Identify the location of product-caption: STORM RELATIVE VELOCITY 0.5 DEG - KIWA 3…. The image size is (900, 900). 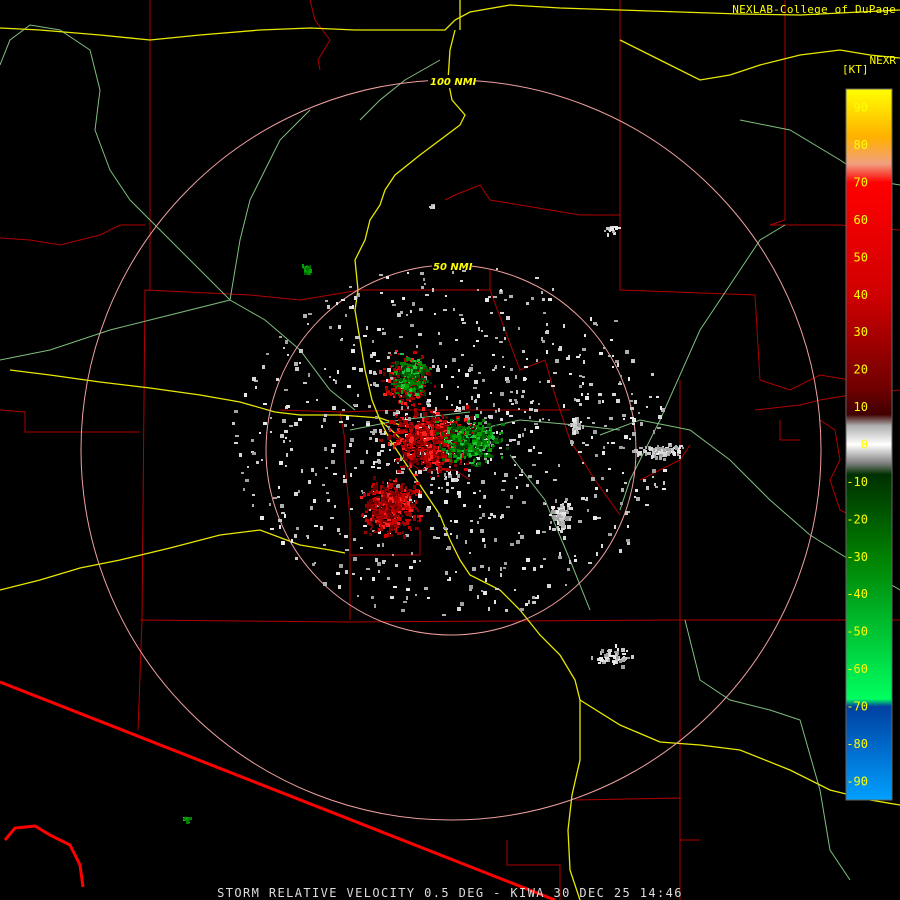
(450, 893).